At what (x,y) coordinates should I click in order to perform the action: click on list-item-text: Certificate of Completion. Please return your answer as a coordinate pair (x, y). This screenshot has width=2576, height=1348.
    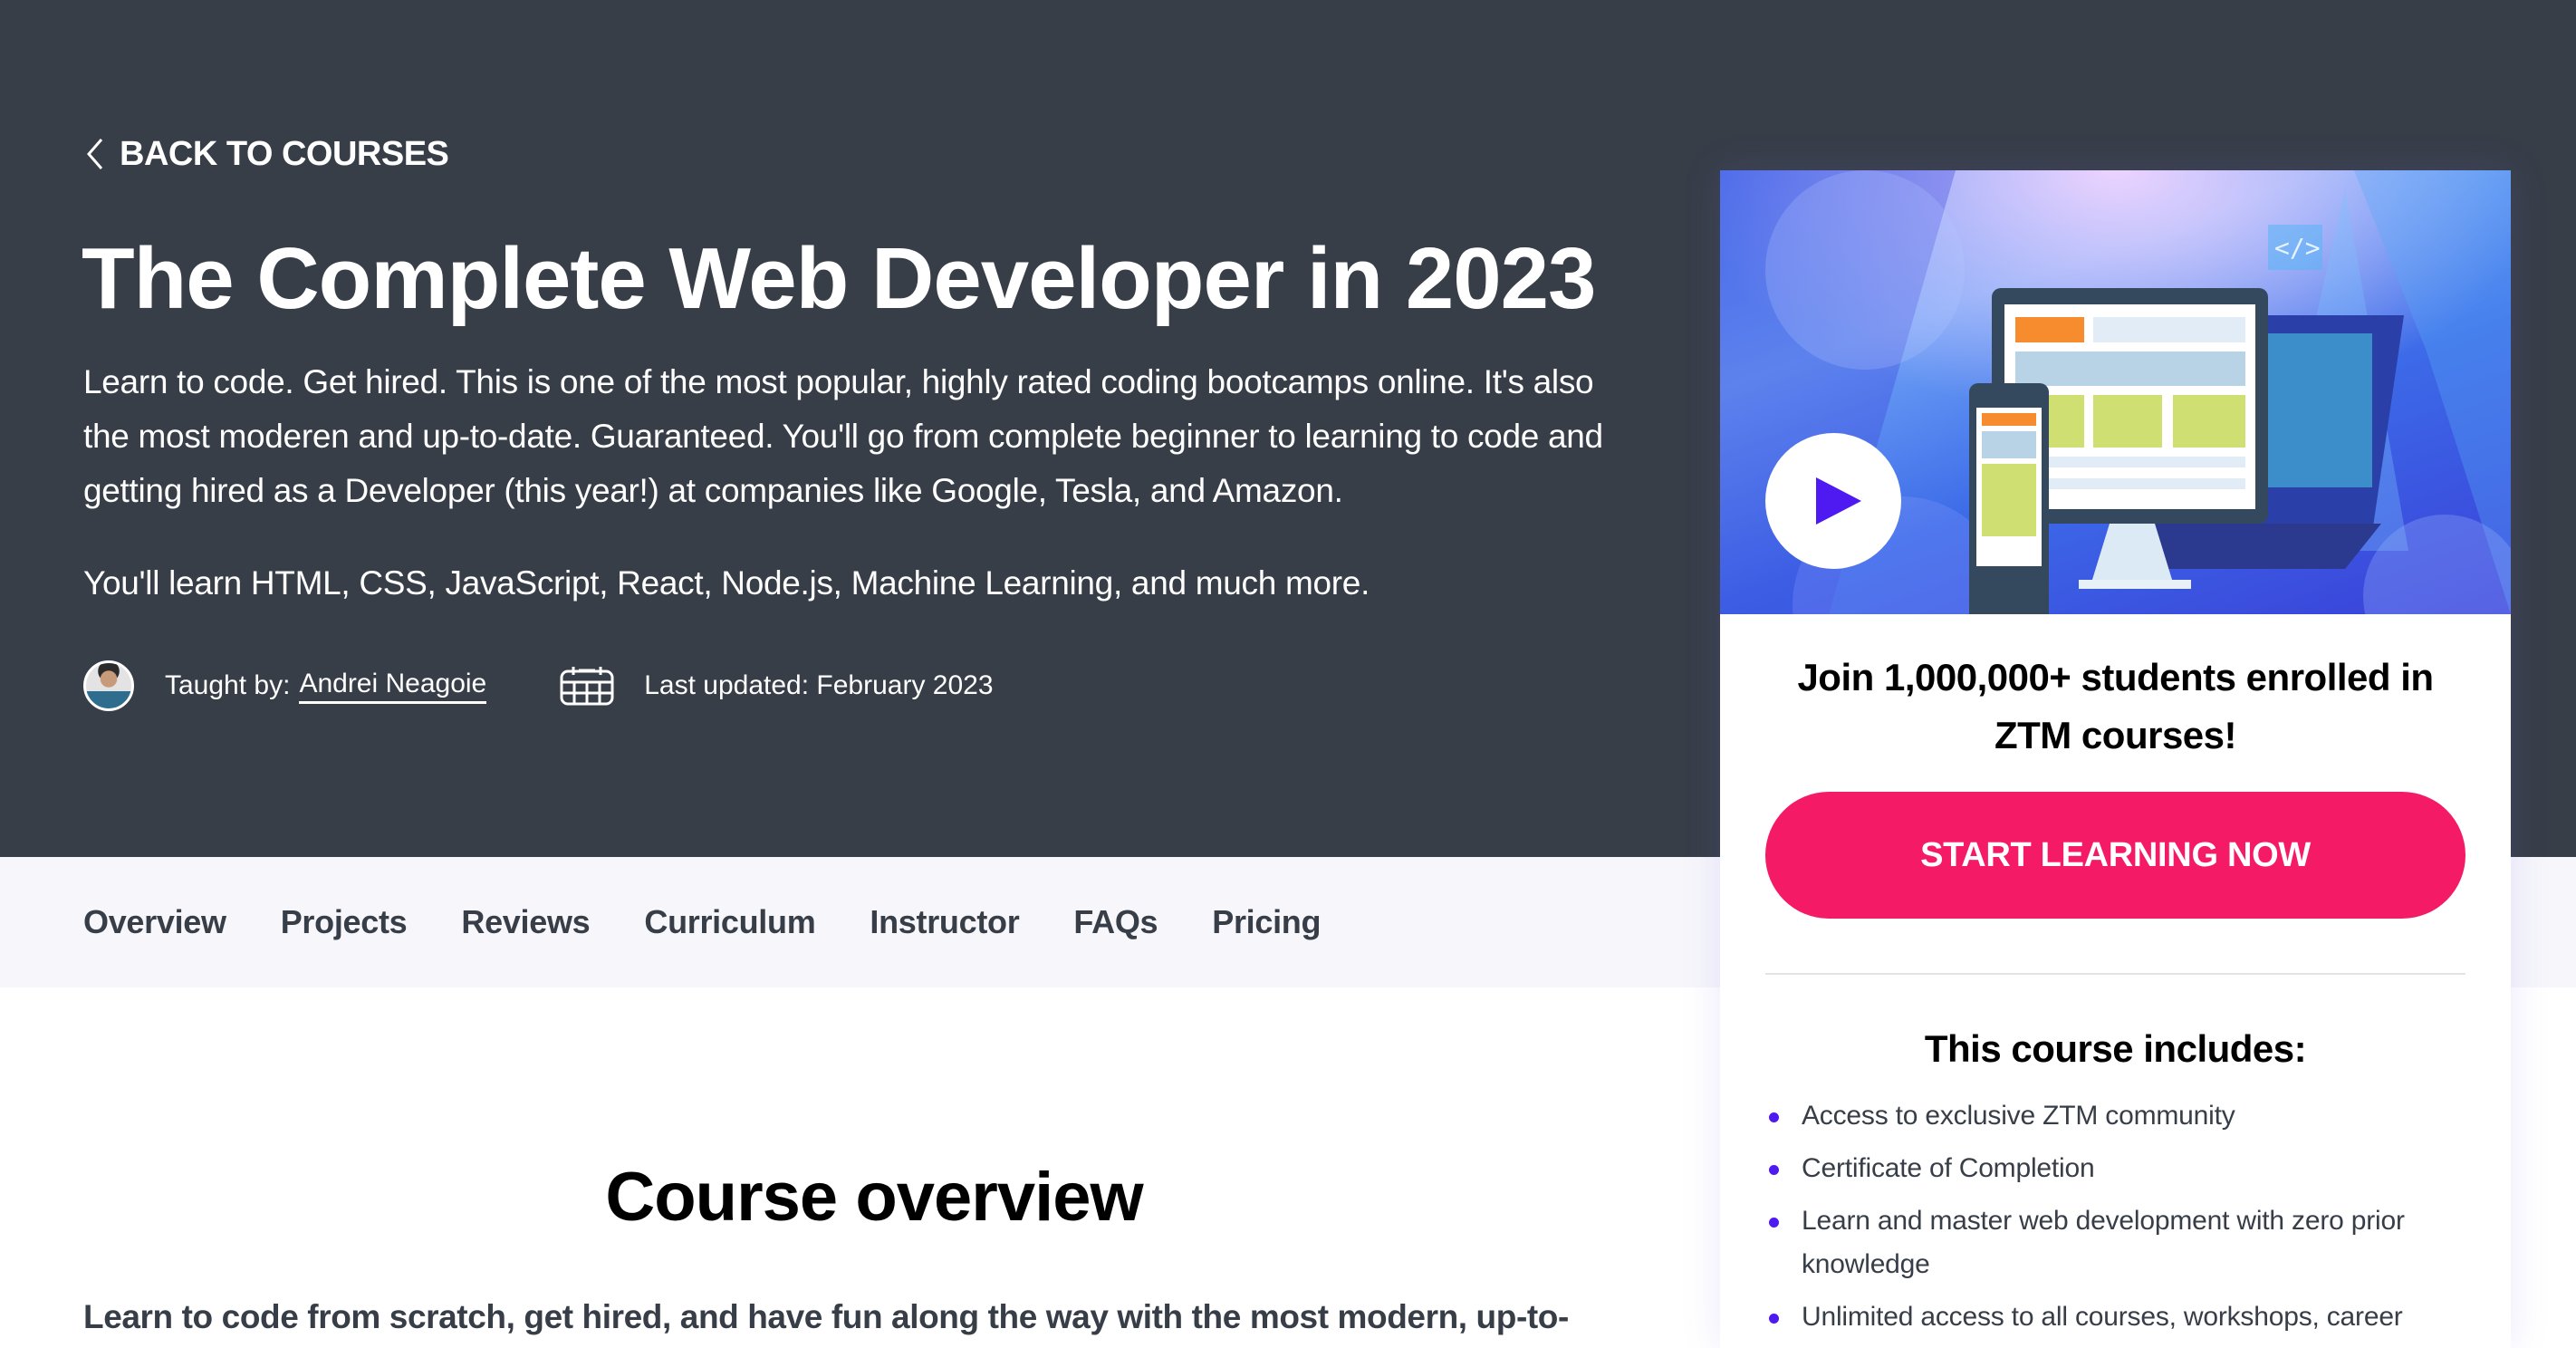
    Looking at the image, I should click on (1948, 1168).